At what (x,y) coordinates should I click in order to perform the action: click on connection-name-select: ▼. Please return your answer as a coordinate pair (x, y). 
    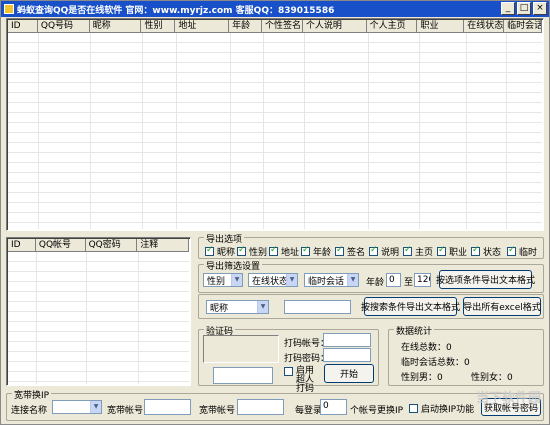
    Looking at the image, I should click on (77, 407).